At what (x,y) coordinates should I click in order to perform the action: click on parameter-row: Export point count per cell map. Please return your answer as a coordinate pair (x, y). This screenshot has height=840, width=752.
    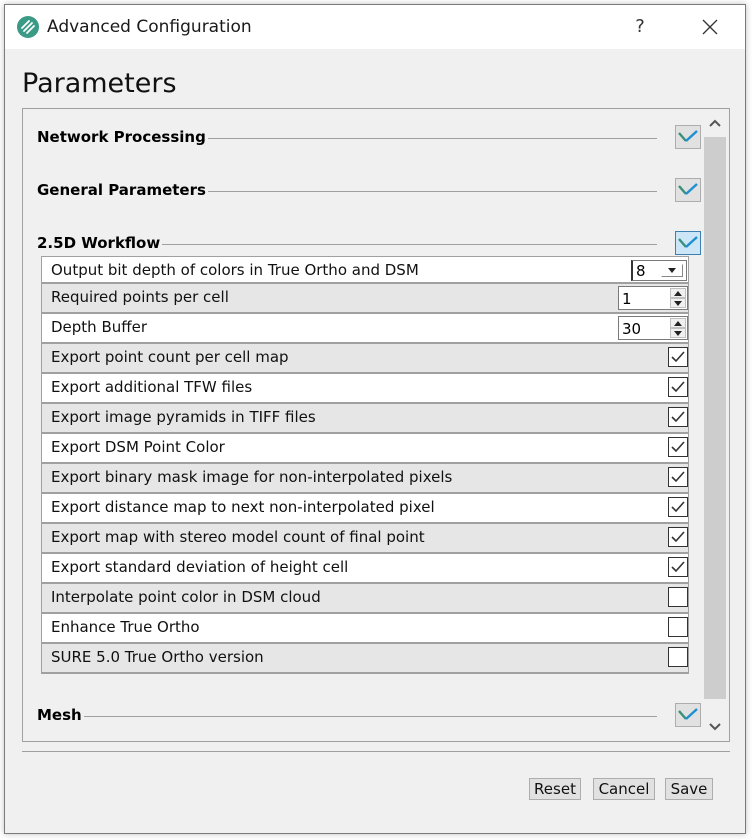
    Looking at the image, I should click on (365, 359).